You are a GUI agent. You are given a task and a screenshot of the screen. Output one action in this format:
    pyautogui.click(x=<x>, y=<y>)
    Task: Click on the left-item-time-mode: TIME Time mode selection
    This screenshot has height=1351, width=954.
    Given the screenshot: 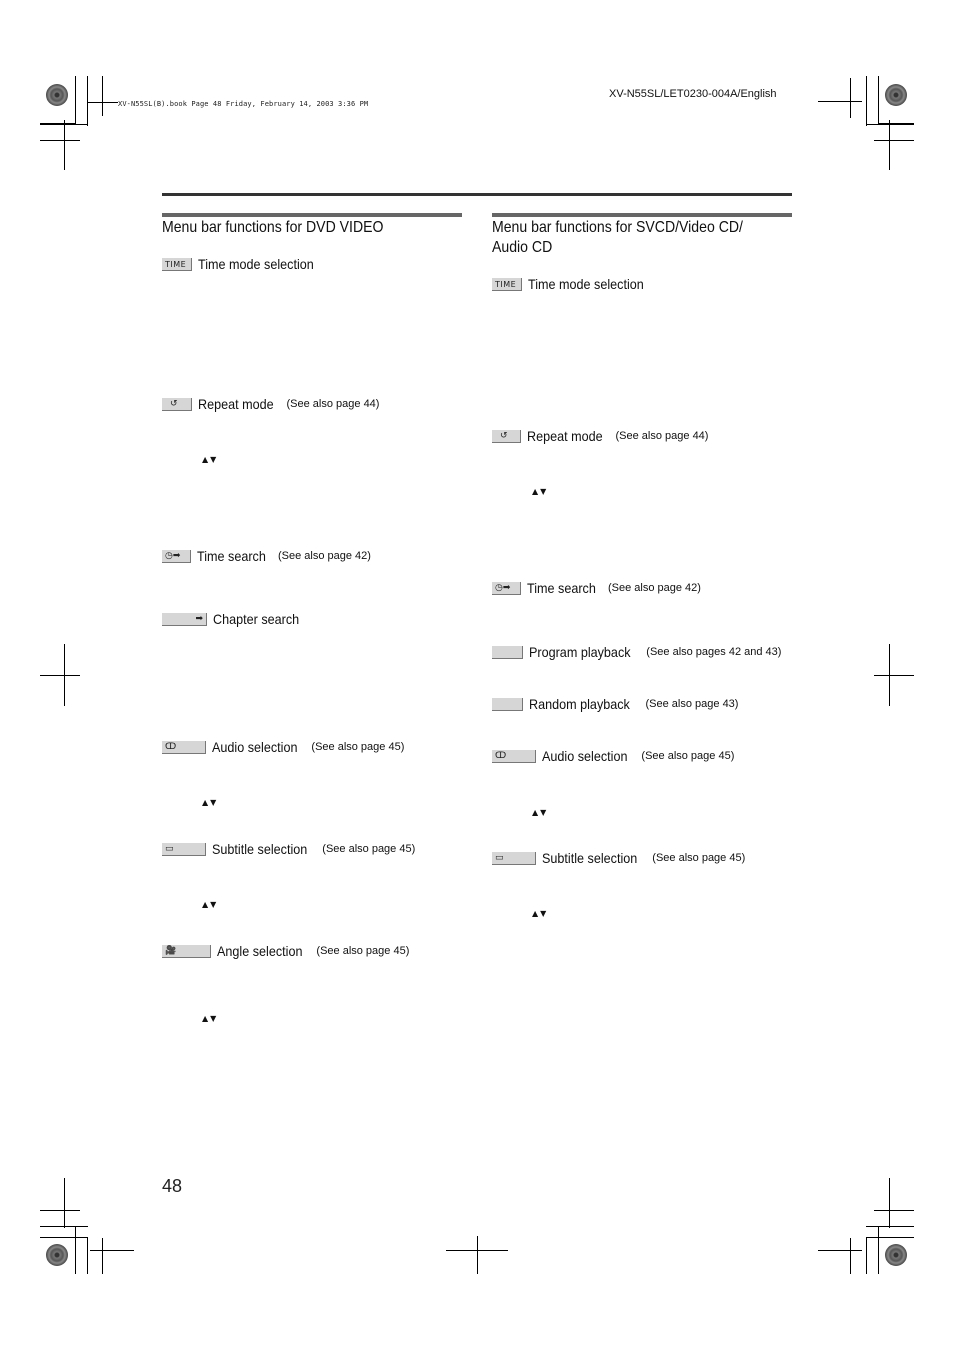 What is the action you would take?
    pyautogui.click(x=244, y=264)
    